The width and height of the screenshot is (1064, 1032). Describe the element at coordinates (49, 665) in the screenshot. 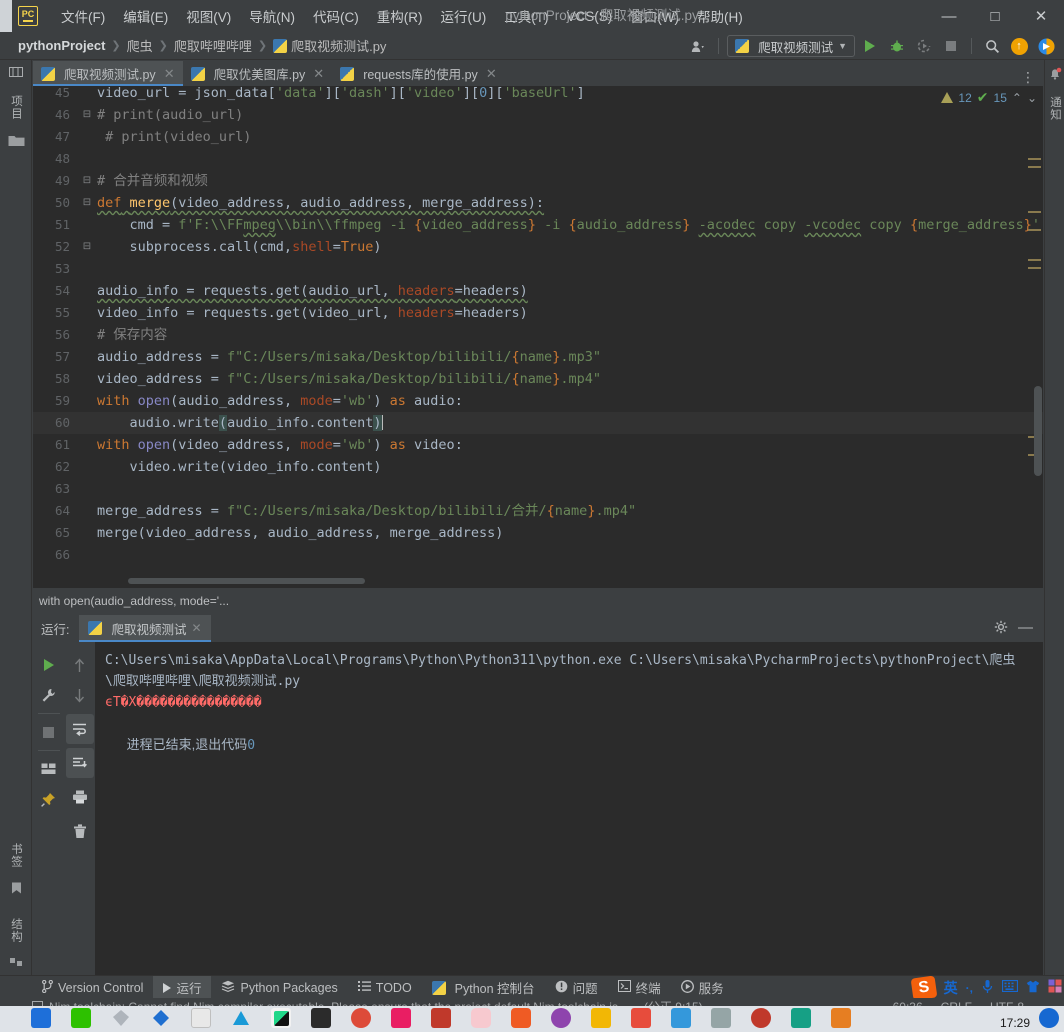

I see `rerun-button` at that location.